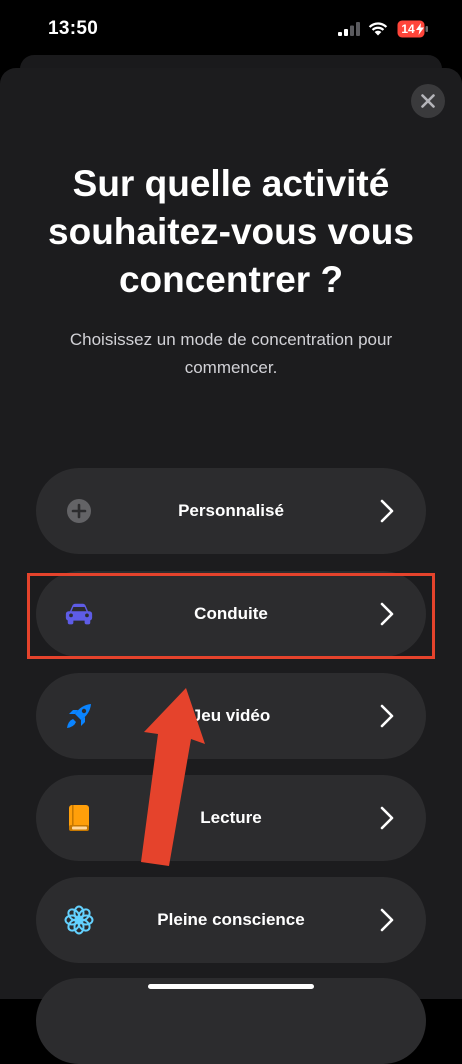 Image resolution: width=462 pixels, height=1064 pixels. I want to click on home-indicator, so click(231, 986).